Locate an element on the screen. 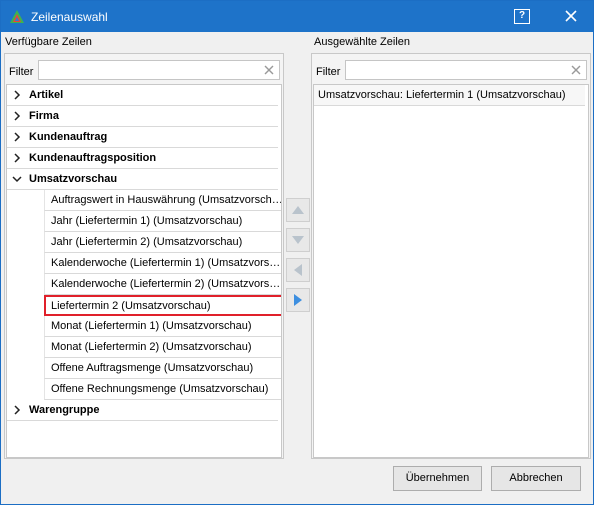  tree-child-item: Jahr (Liefertermin 1) (Umsatzvorschau) is located at coordinates (162, 221).